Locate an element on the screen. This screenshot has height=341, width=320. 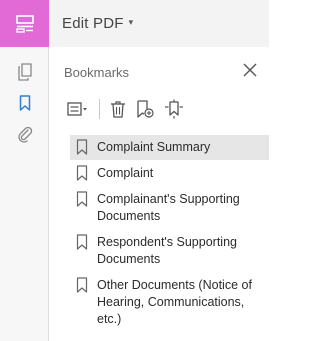
page-thumbnails-button is located at coordinates (24, 72).